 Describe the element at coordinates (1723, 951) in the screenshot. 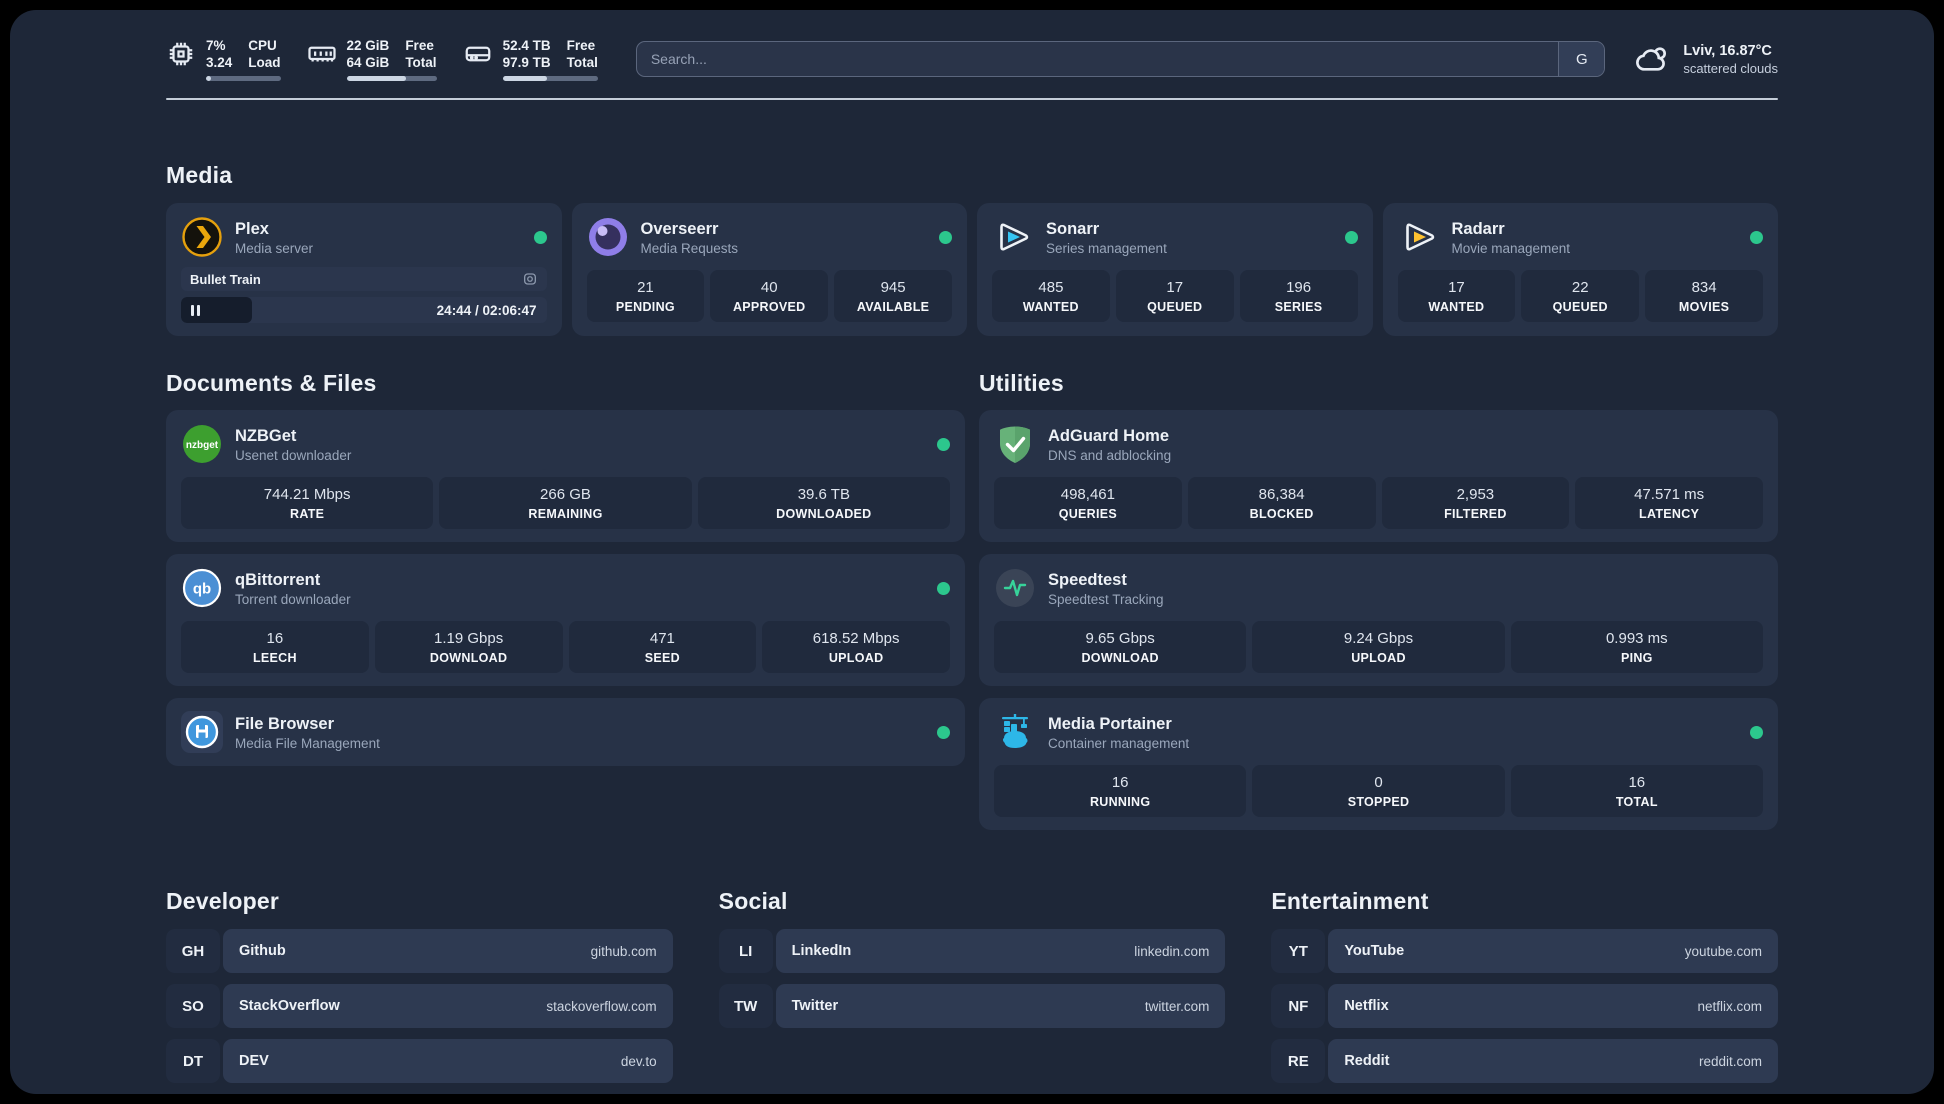

I see `link-url: youtube.com` at that location.